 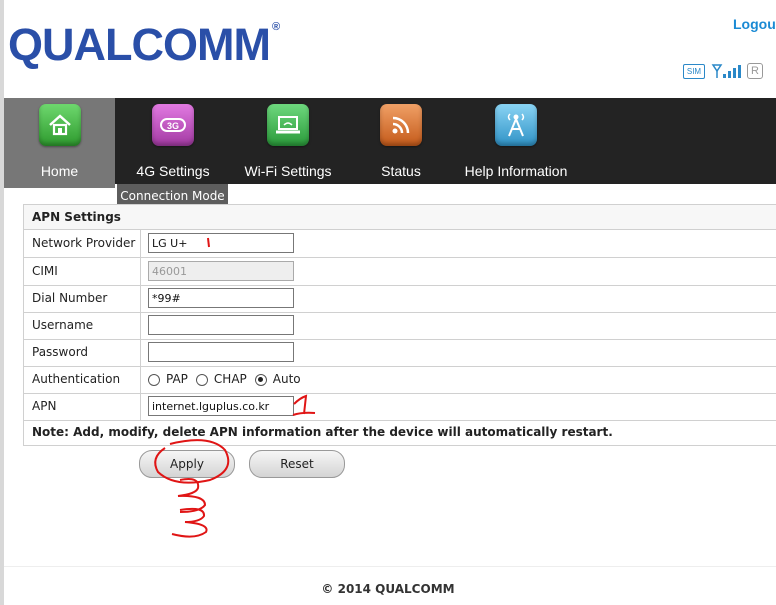 What do you see at coordinates (516, 125) in the screenshot?
I see `antenna-icon` at bounding box center [516, 125].